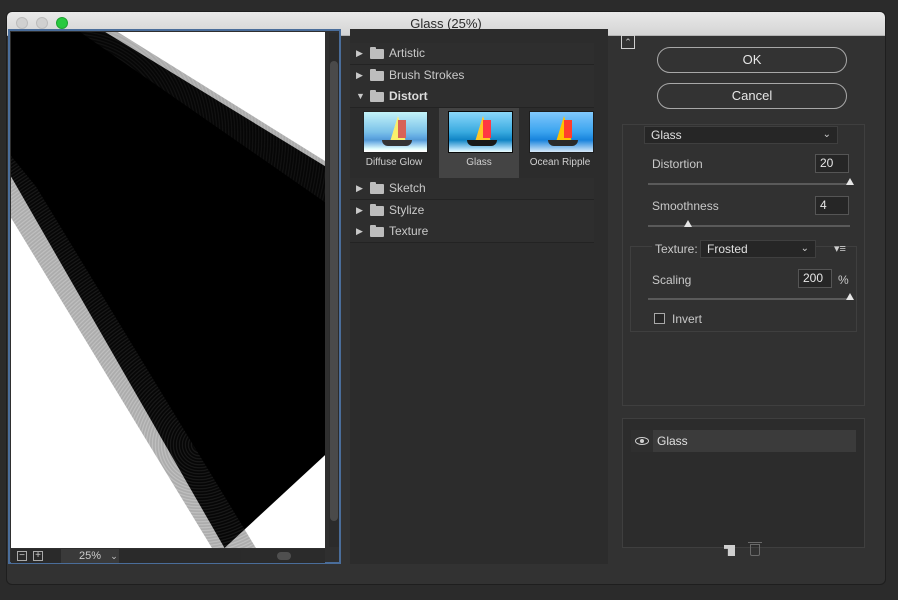 This screenshot has width=898, height=600. What do you see at coordinates (666, 135) in the screenshot?
I see `filter-select-value: Glass` at bounding box center [666, 135].